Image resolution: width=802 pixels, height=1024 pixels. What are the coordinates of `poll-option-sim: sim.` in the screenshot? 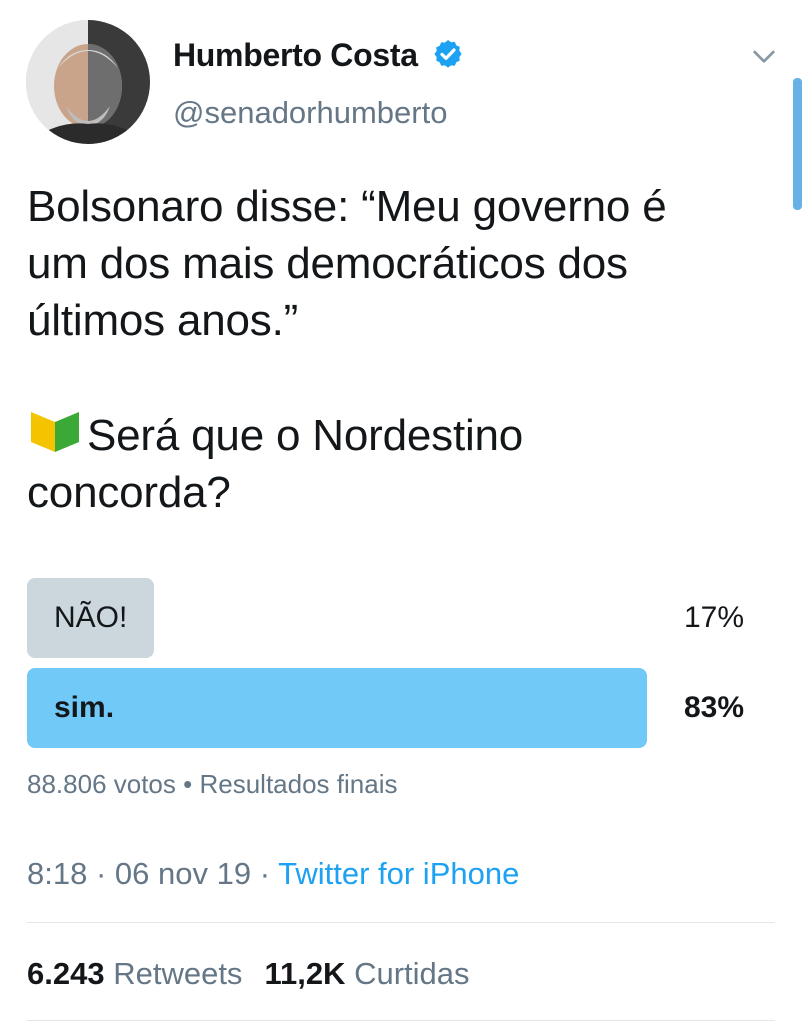 It's located at (337, 708).